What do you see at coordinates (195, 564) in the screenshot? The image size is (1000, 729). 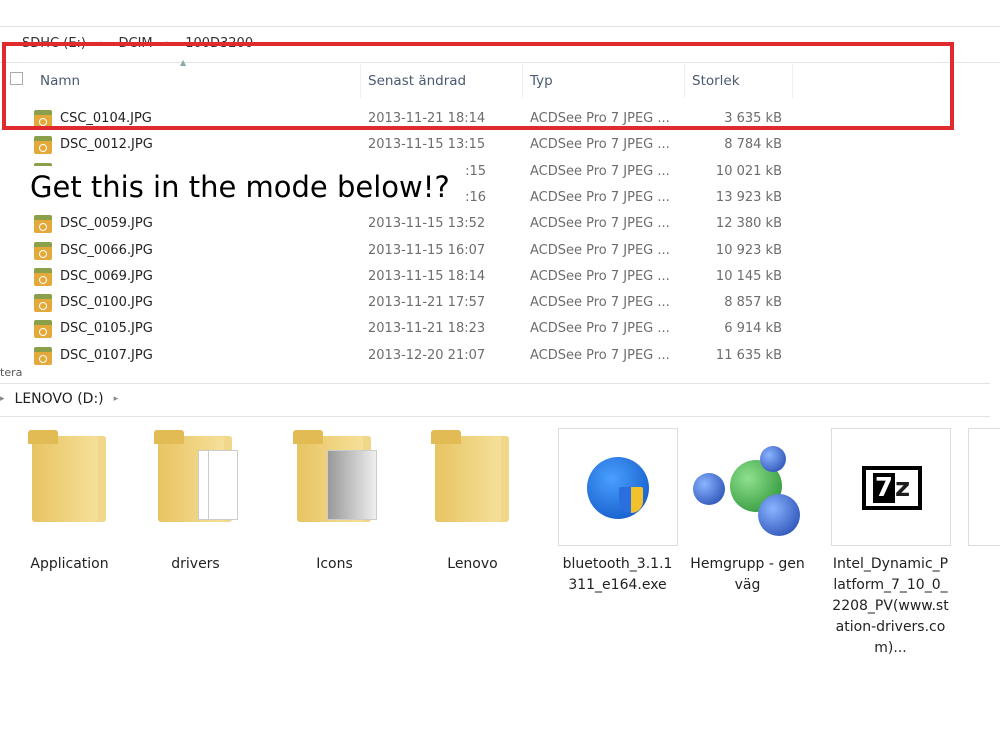 I see `file-label: drivers` at bounding box center [195, 564].